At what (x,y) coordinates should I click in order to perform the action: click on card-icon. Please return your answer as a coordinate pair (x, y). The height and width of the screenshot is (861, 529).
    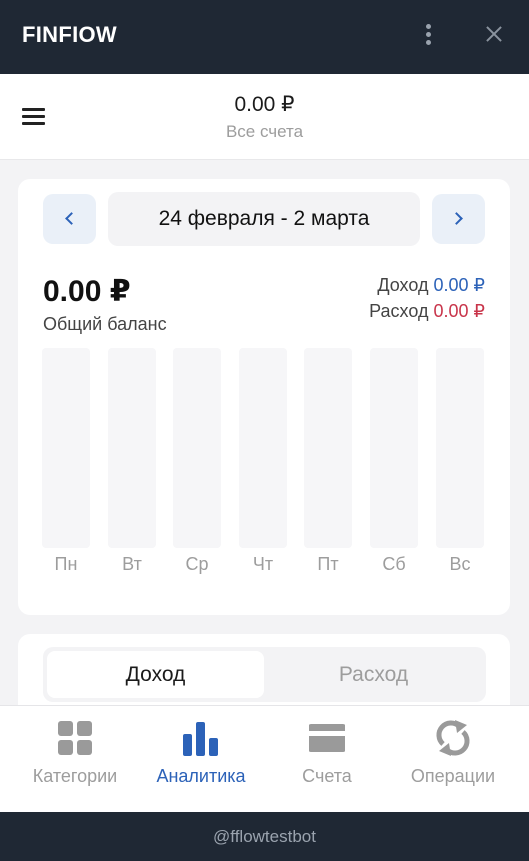
    Looking at the image, I should click on (327, 738).